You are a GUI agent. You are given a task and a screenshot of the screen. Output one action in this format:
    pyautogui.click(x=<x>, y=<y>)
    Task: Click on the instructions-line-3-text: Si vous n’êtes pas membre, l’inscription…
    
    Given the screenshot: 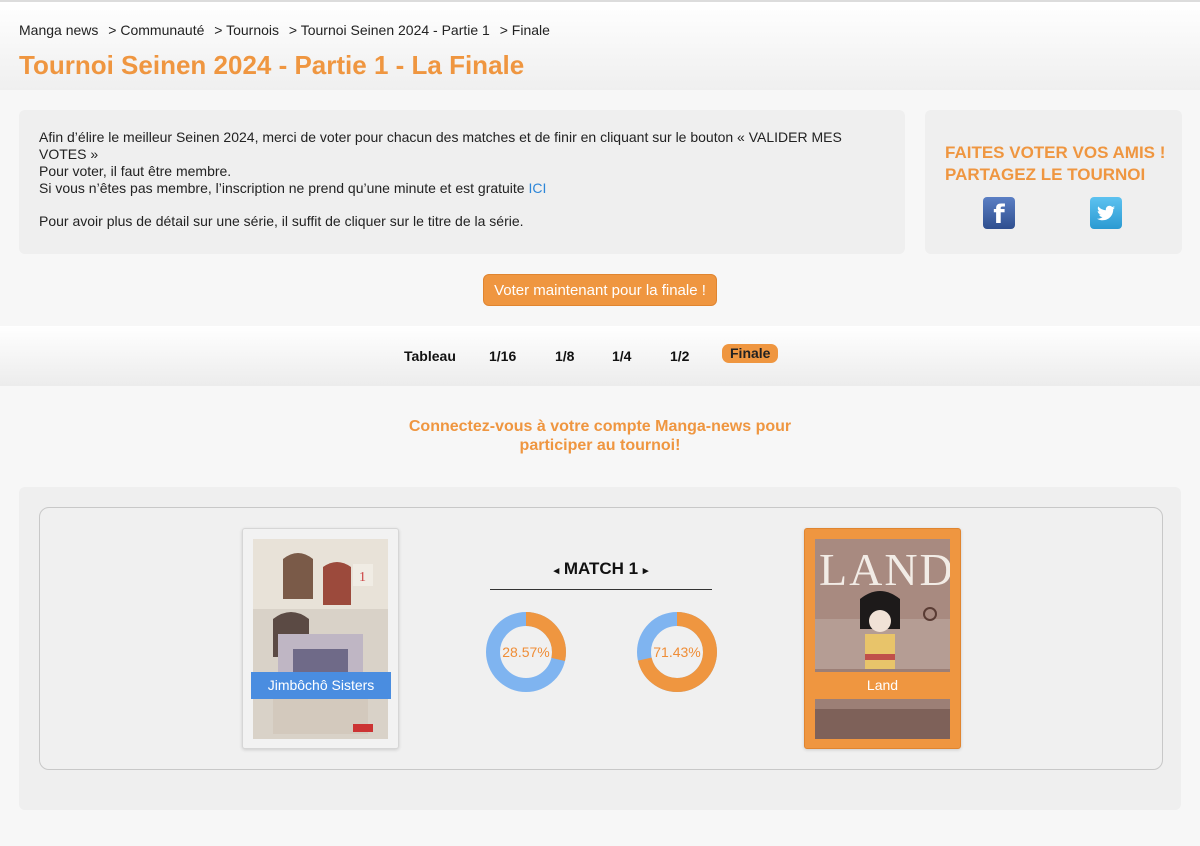 What is the action you would take?
    pyautogui.click(x=282, y=188)
    